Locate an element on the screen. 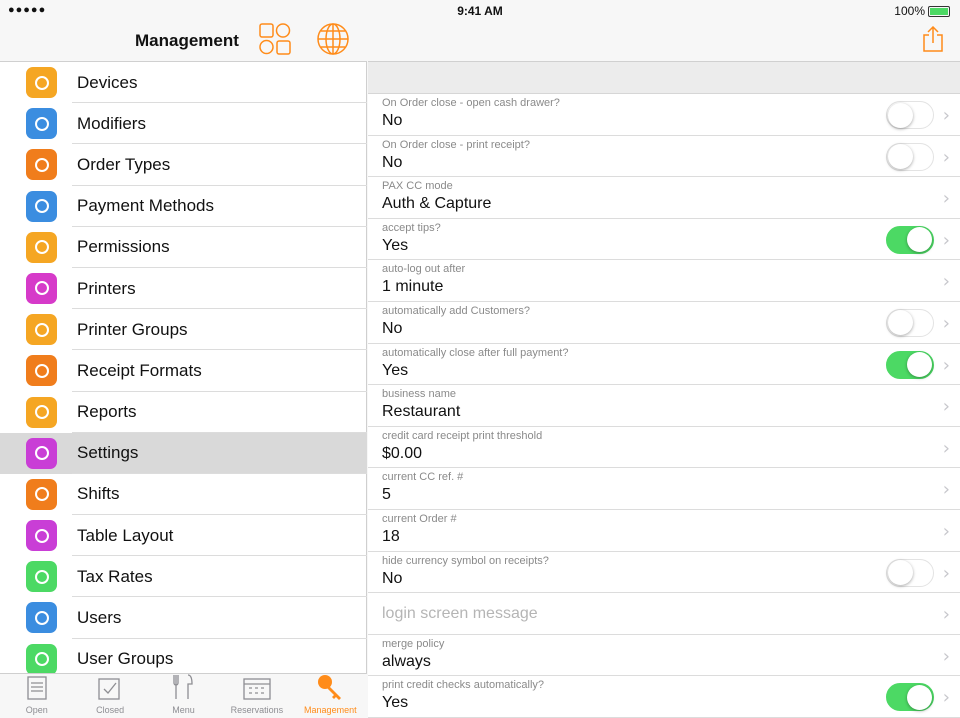  sidebar-item-tax-rates: Tax Rates is located at coordinates (183, 577).